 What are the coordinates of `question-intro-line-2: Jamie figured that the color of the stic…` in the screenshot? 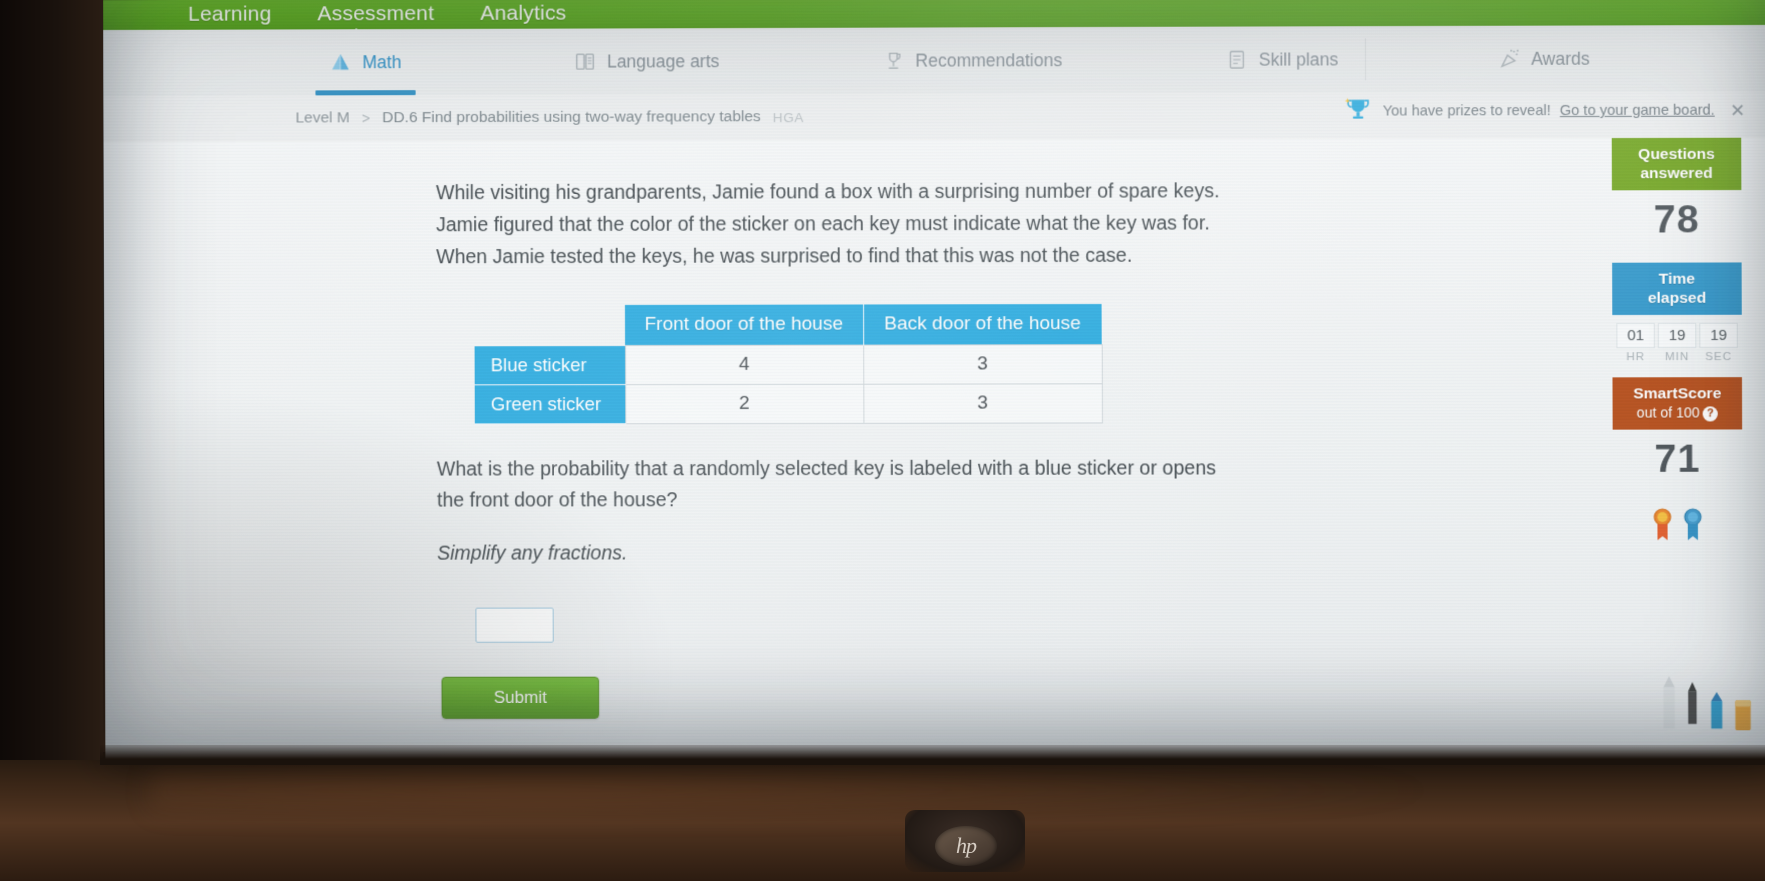 It's located at (823, 224).